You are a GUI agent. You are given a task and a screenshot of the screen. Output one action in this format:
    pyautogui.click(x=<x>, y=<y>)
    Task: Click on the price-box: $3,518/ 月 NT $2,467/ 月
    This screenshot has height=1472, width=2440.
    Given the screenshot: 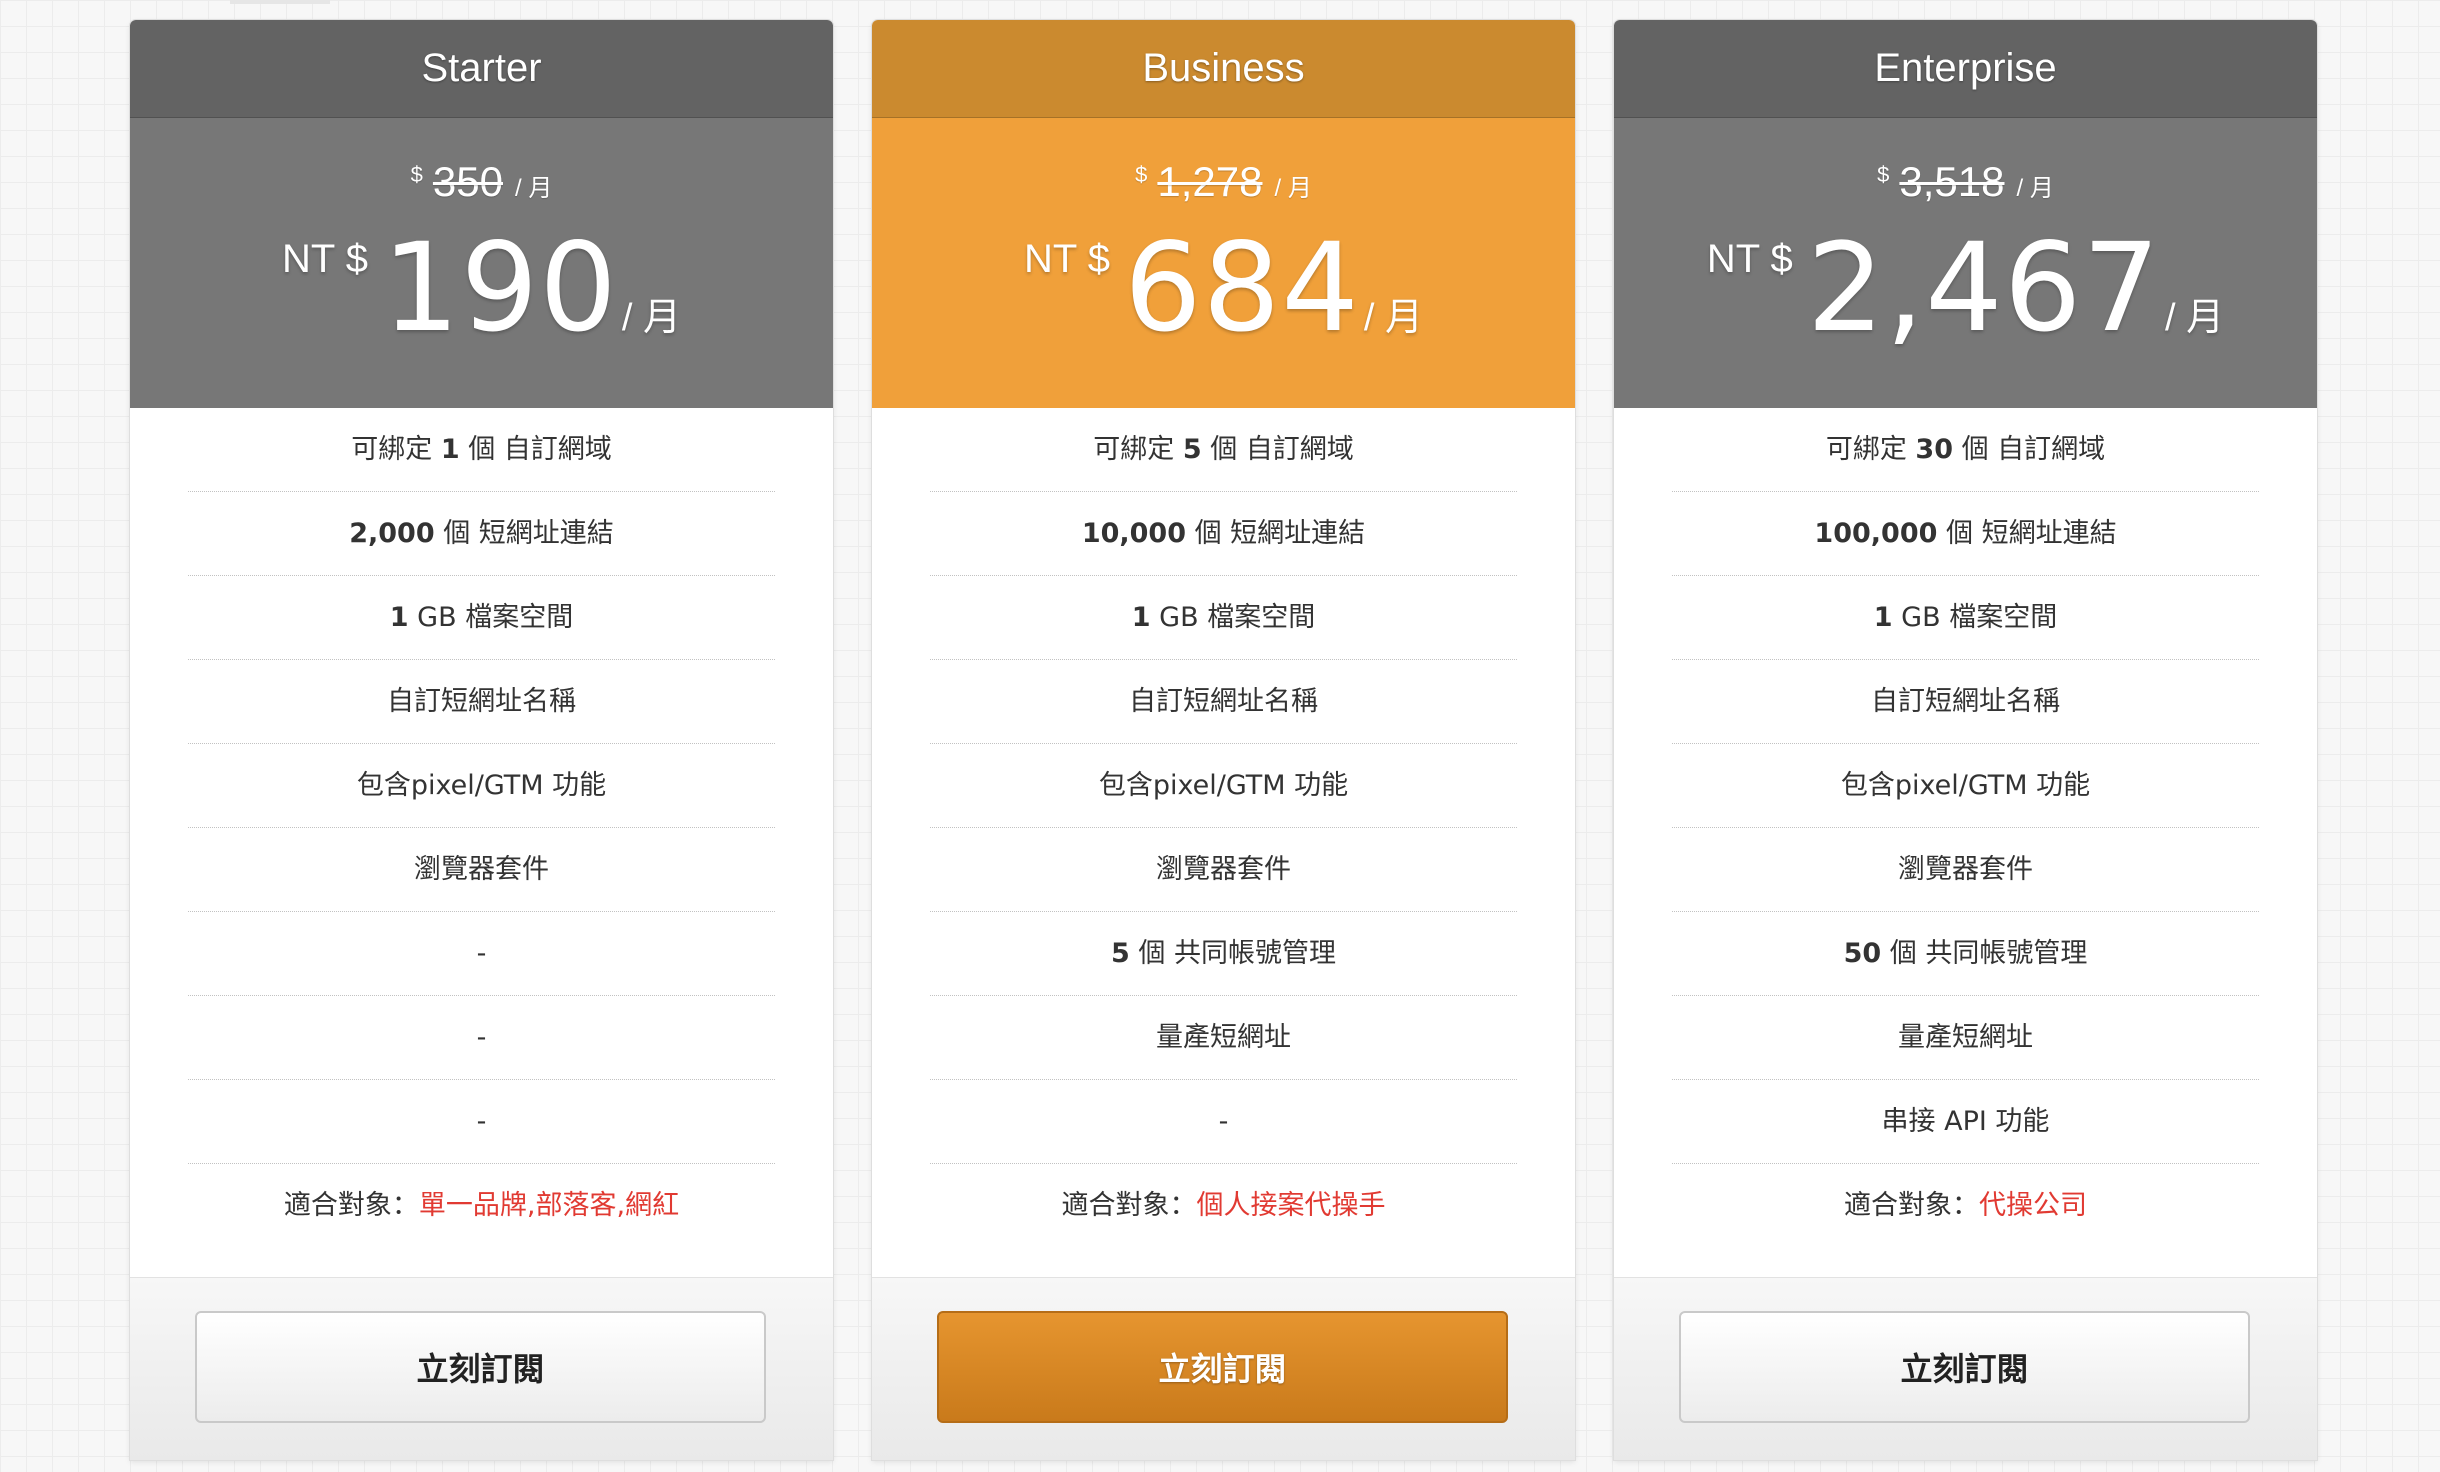 What is the action you would take?
    pyautogui.click(x=1965, y=263)
    